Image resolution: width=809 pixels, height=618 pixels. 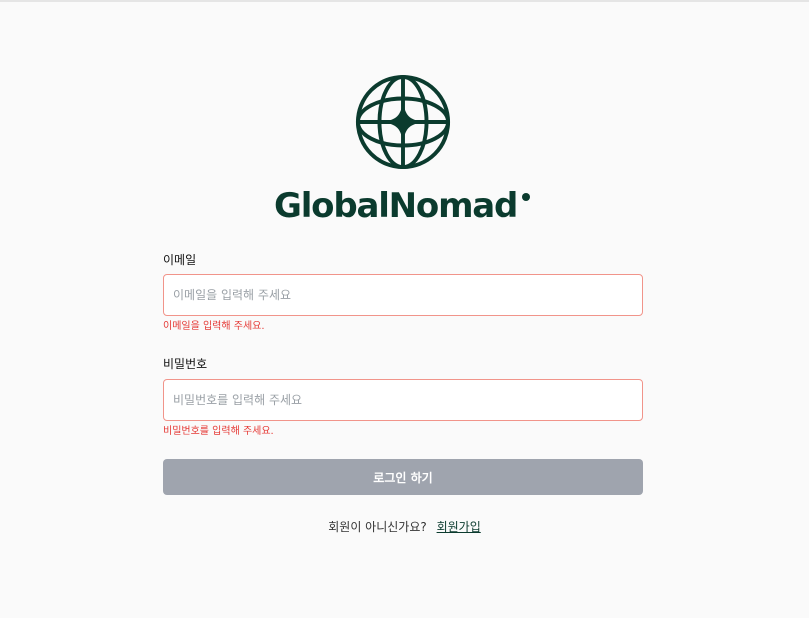 I want to click on signup-prompt-text: 회원이 아니신가요?, so click(x=377, y=527).